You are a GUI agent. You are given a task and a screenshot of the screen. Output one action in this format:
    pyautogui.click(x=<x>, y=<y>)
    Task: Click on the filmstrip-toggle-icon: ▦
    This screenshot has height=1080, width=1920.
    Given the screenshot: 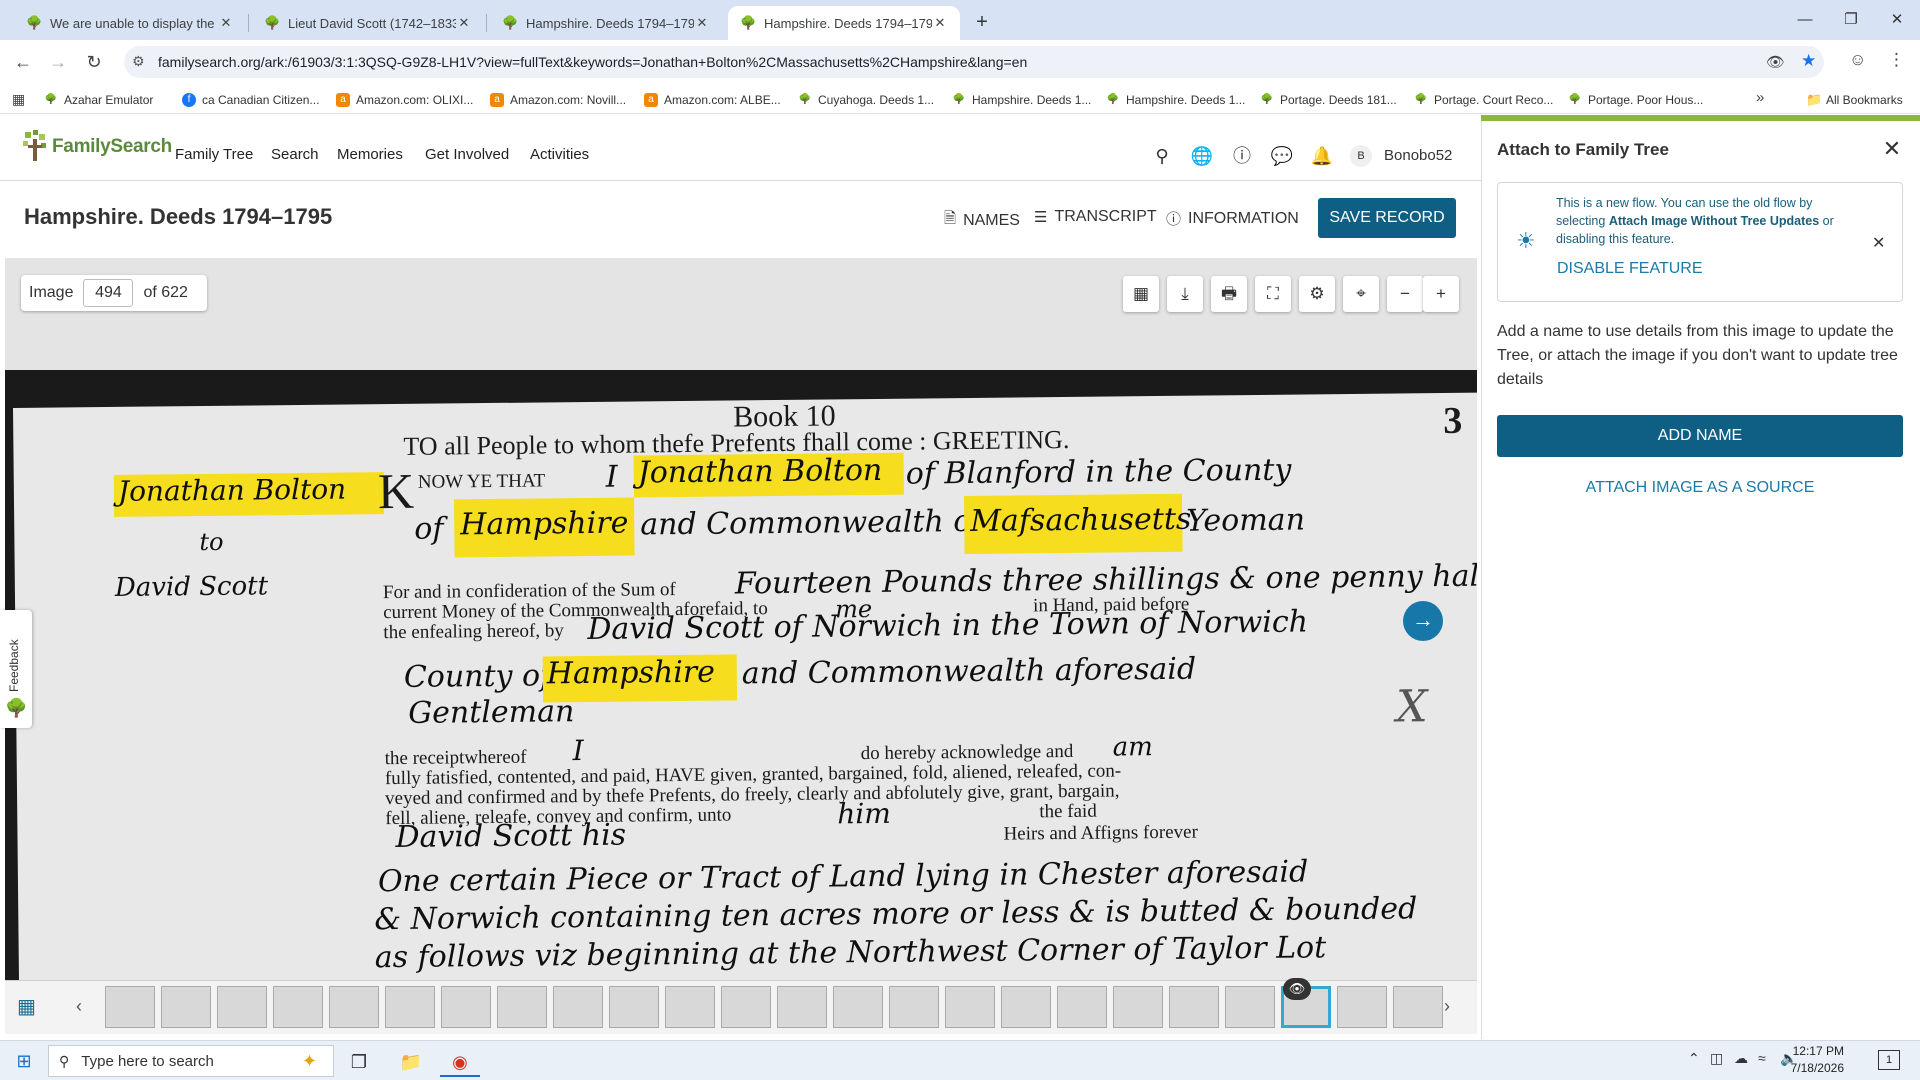 What is the action you would take?
    pyautogui.click(x=26, y=1006)
    